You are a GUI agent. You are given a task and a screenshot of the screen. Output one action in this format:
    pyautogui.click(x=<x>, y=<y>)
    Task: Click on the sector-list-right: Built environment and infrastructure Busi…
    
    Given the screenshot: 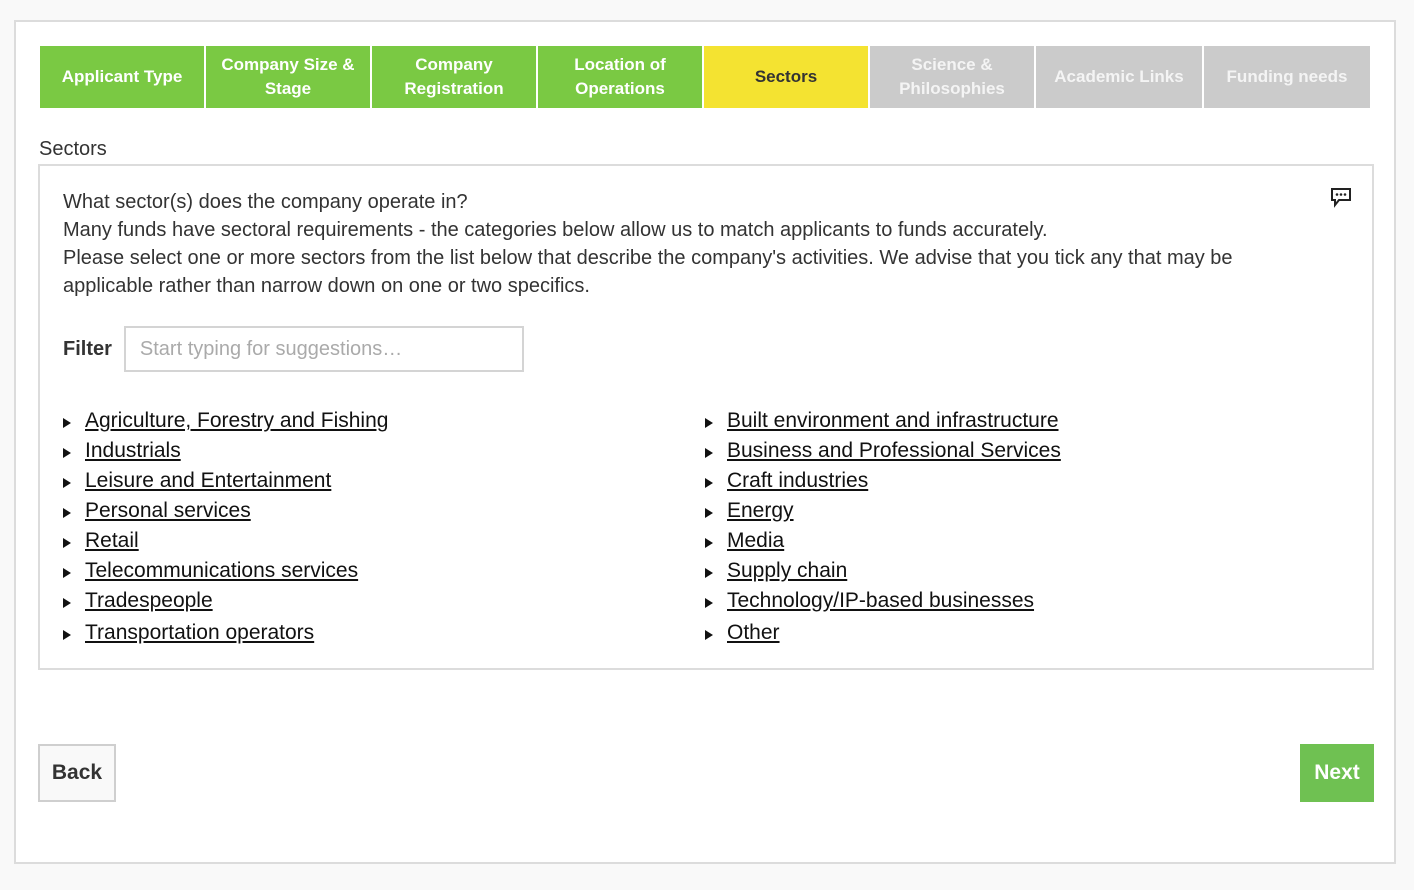 What is the action you would take?
    pyautogui.click(x=883, y=527)
    